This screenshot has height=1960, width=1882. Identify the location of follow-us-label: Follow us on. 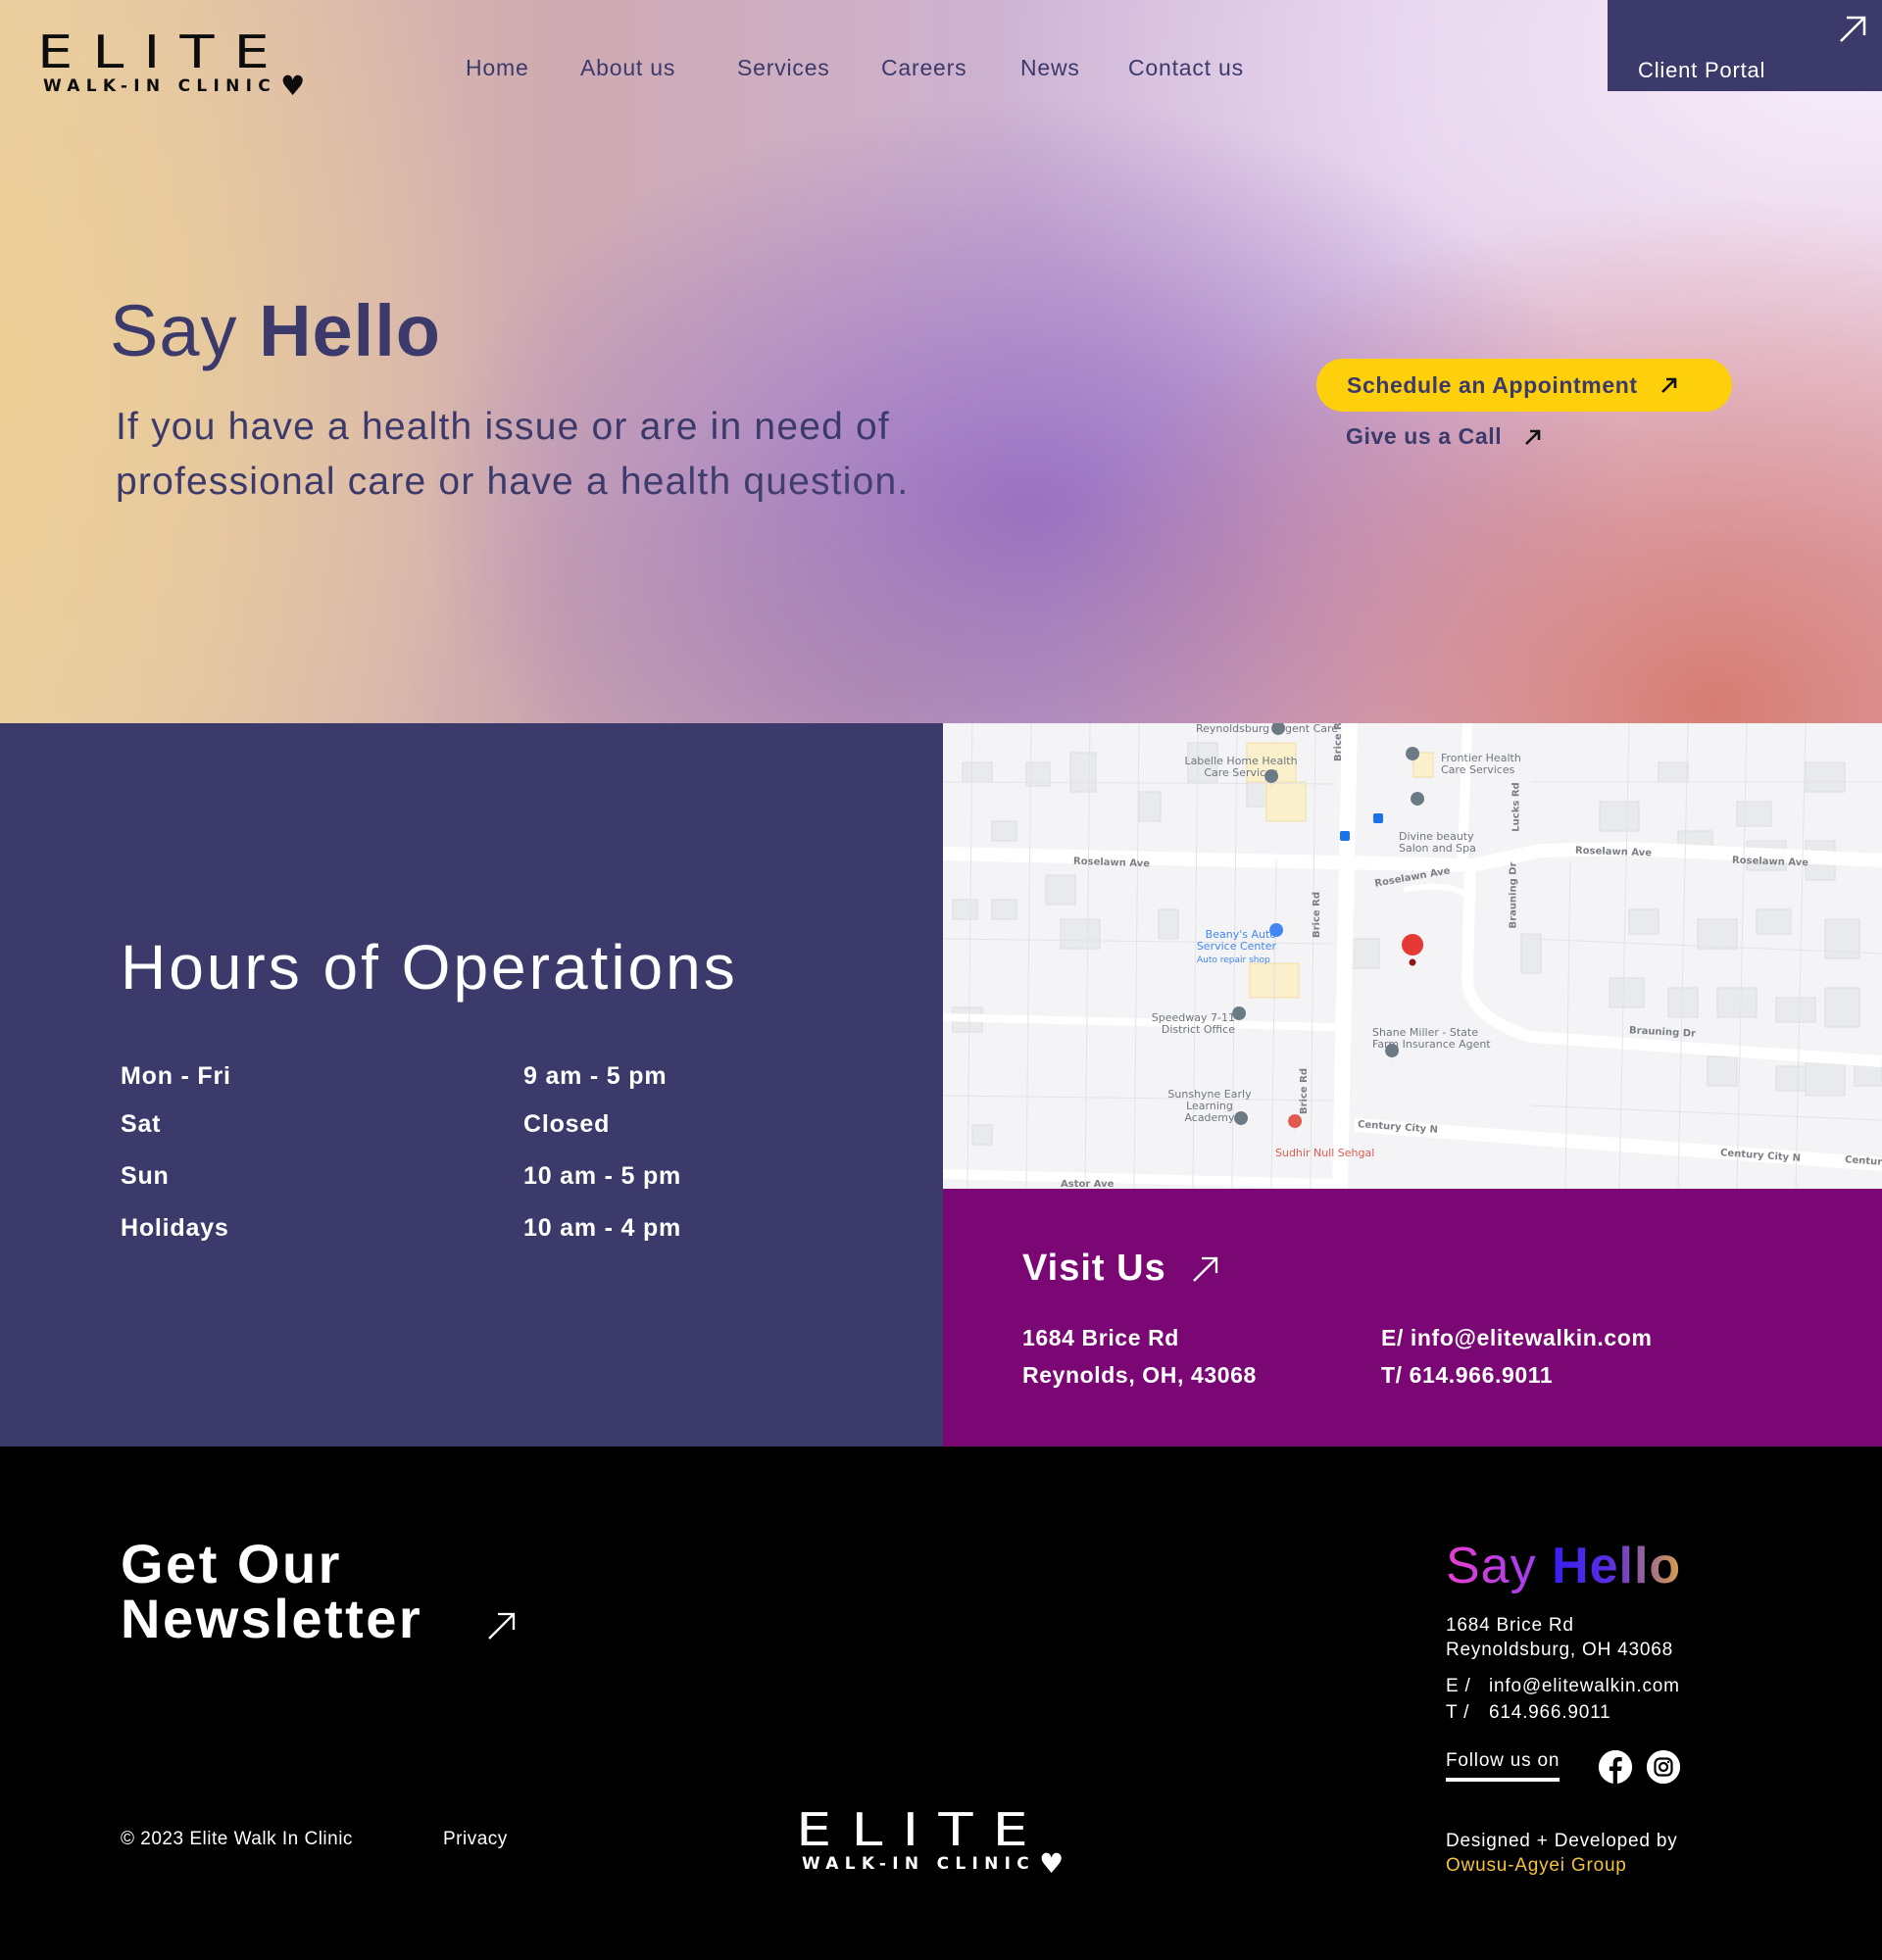
(1503, 1766).